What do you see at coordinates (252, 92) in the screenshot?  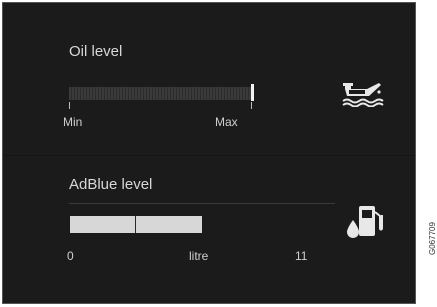 I see `oil-level-indicator` at bounding box center [252, 92].